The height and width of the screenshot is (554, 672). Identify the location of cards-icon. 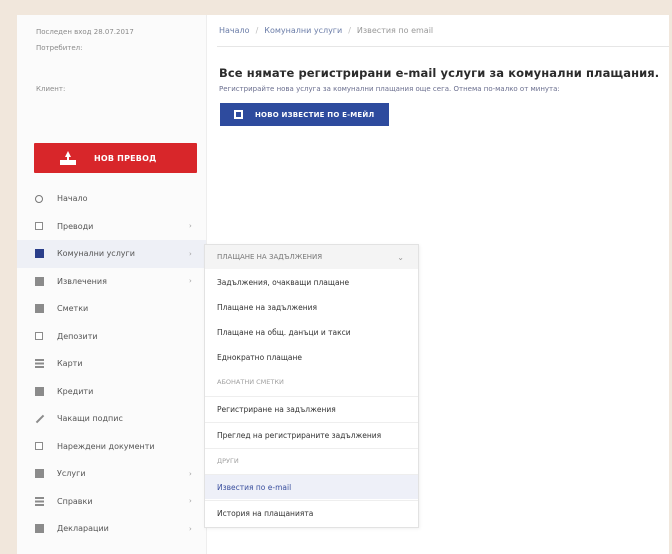
(39, 364).